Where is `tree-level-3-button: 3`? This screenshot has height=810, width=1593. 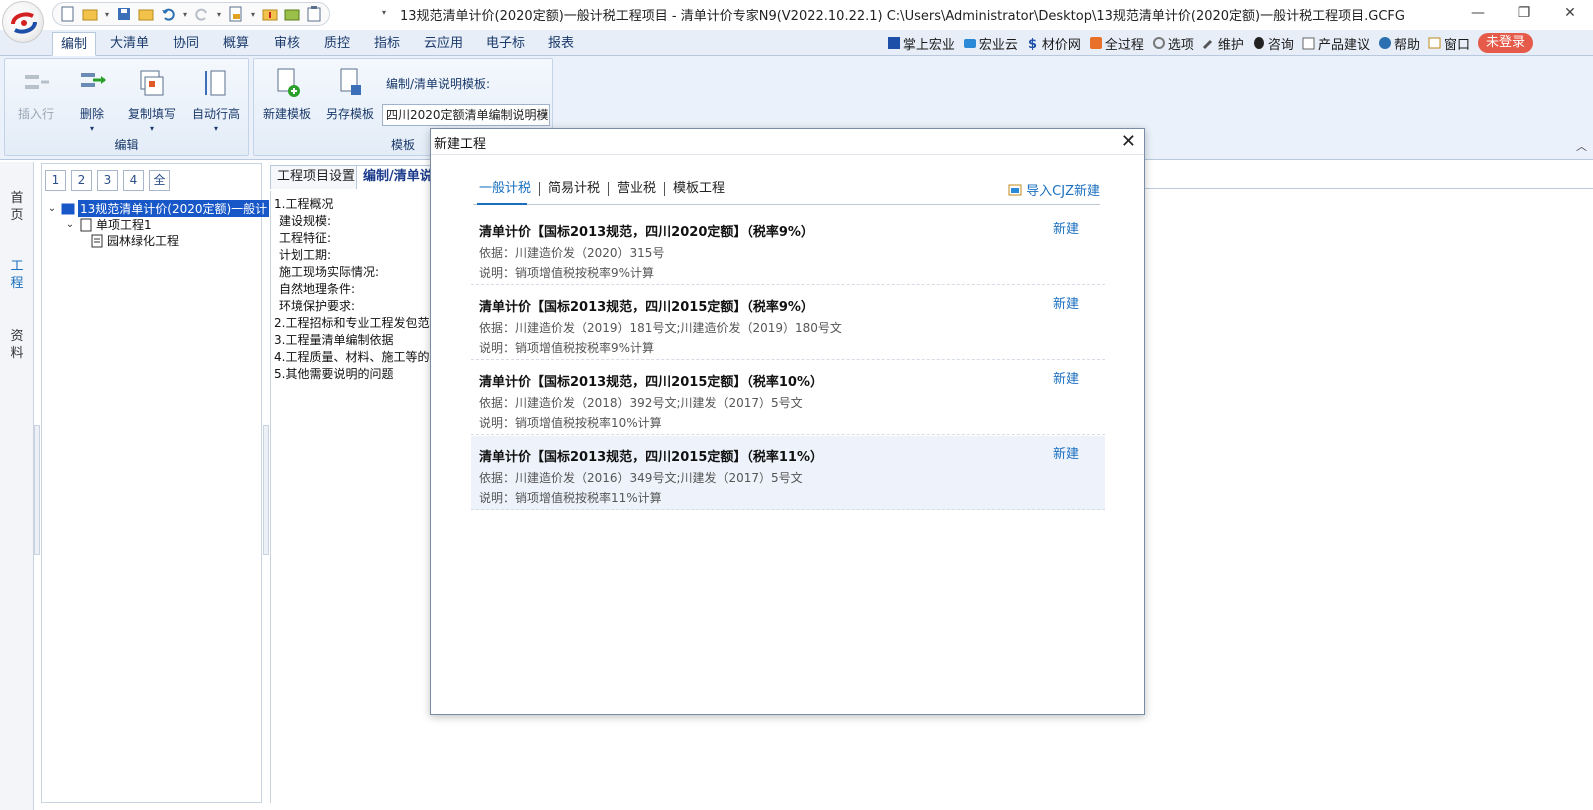 tree-level-3-button: 3 is located at coordinates (107, 180).